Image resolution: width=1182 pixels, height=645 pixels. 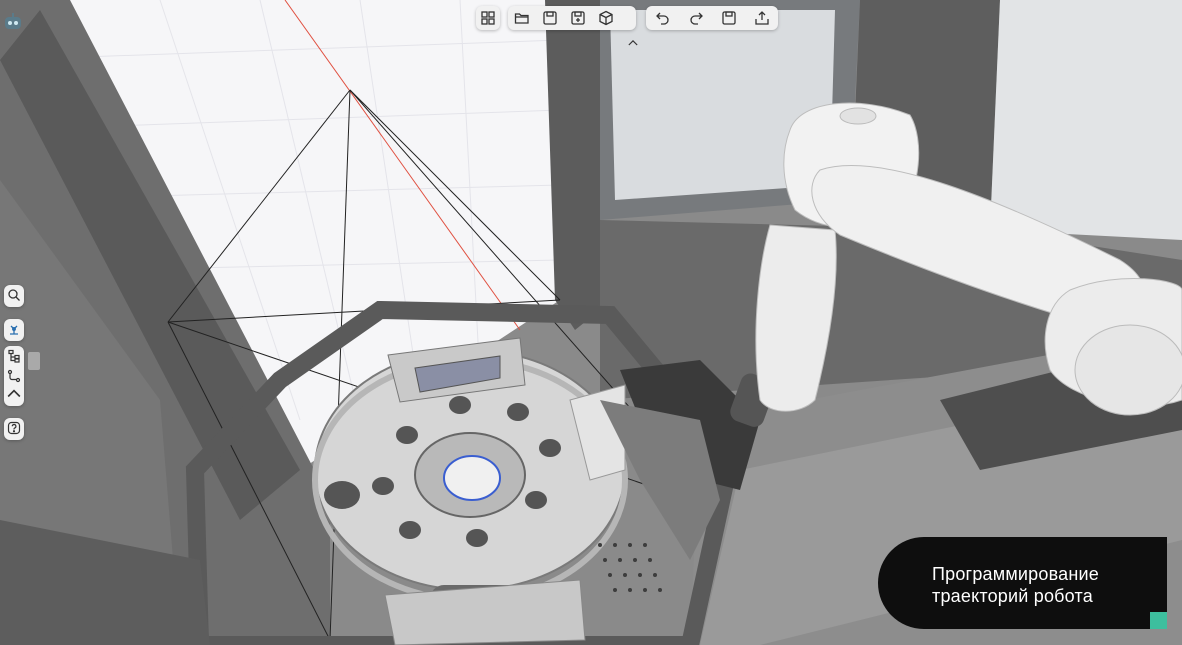 I want to click on toolbar-file-group, so click(x=572, y=18).